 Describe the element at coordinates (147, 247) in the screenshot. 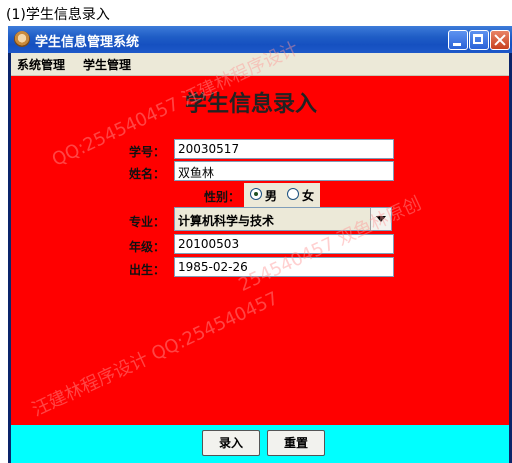

I see `grade-label: 年级：` at that location.